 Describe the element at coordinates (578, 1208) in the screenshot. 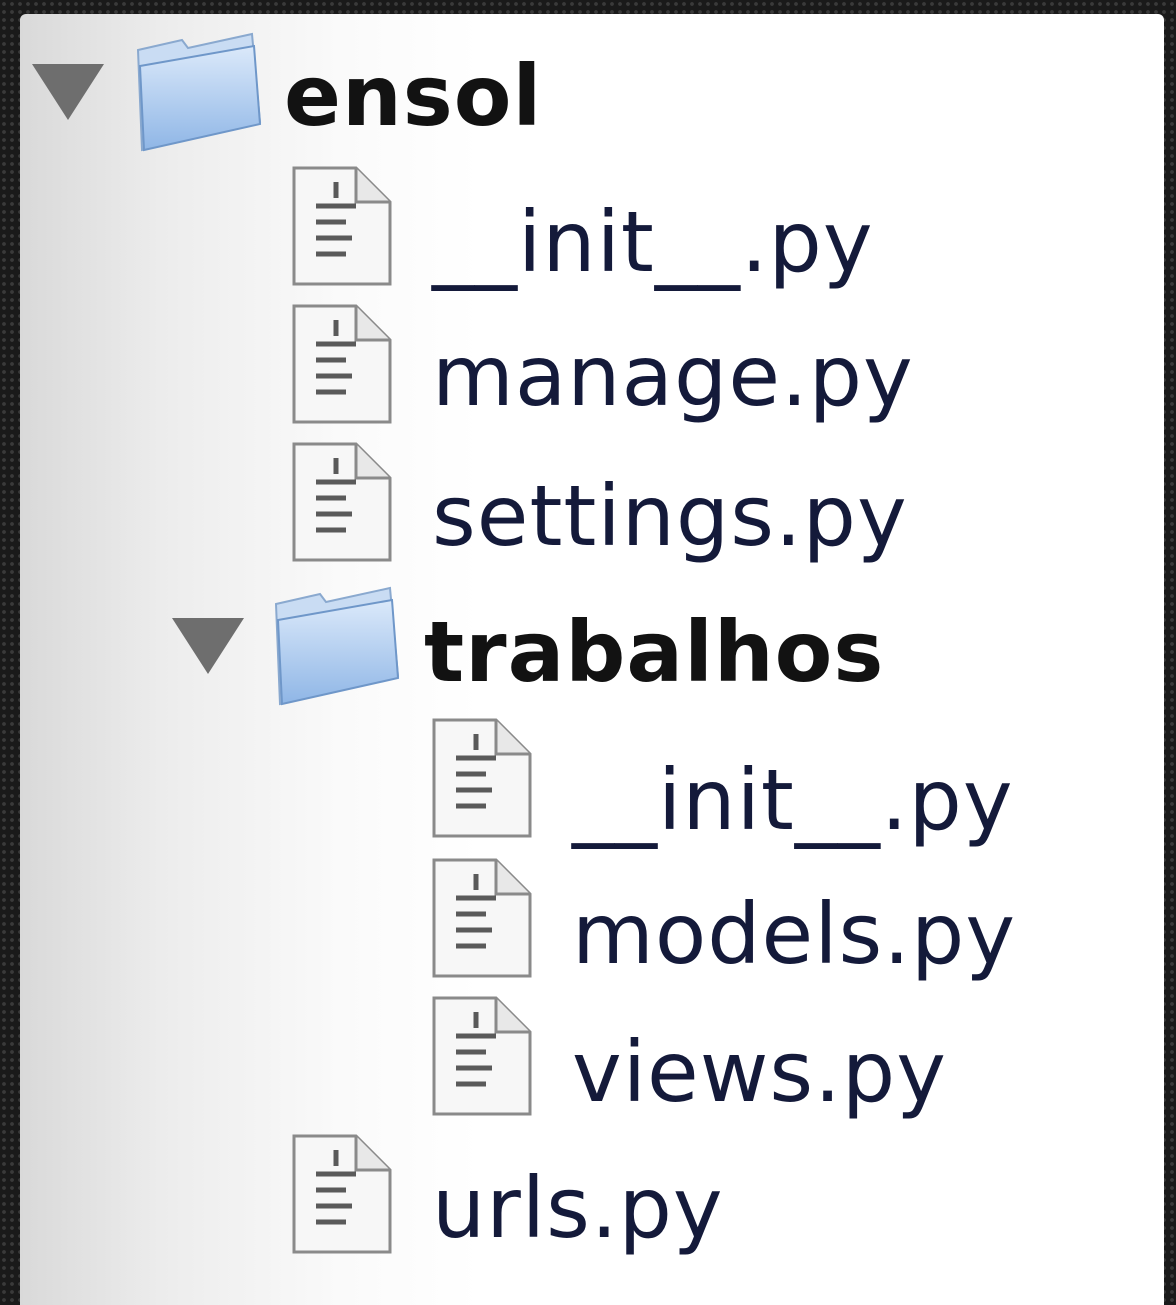

I see `tree-item-label: urls.py` at that location.